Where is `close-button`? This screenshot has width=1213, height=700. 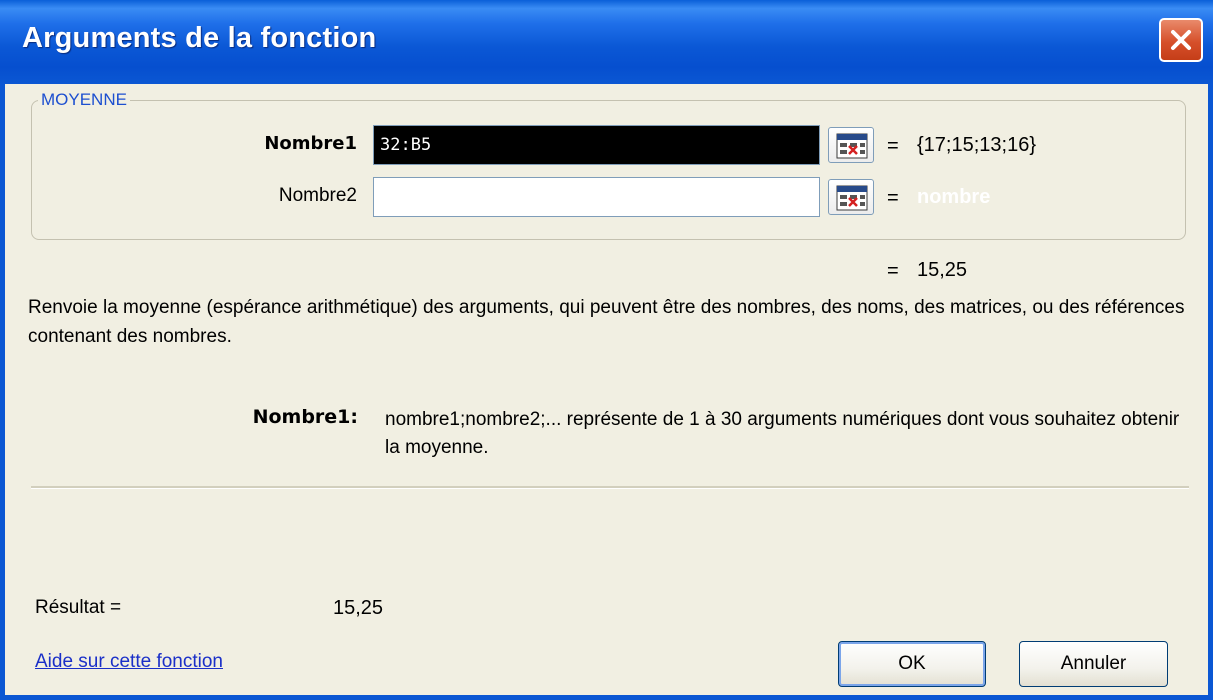
close-button is located at coordinates (1181, 40).